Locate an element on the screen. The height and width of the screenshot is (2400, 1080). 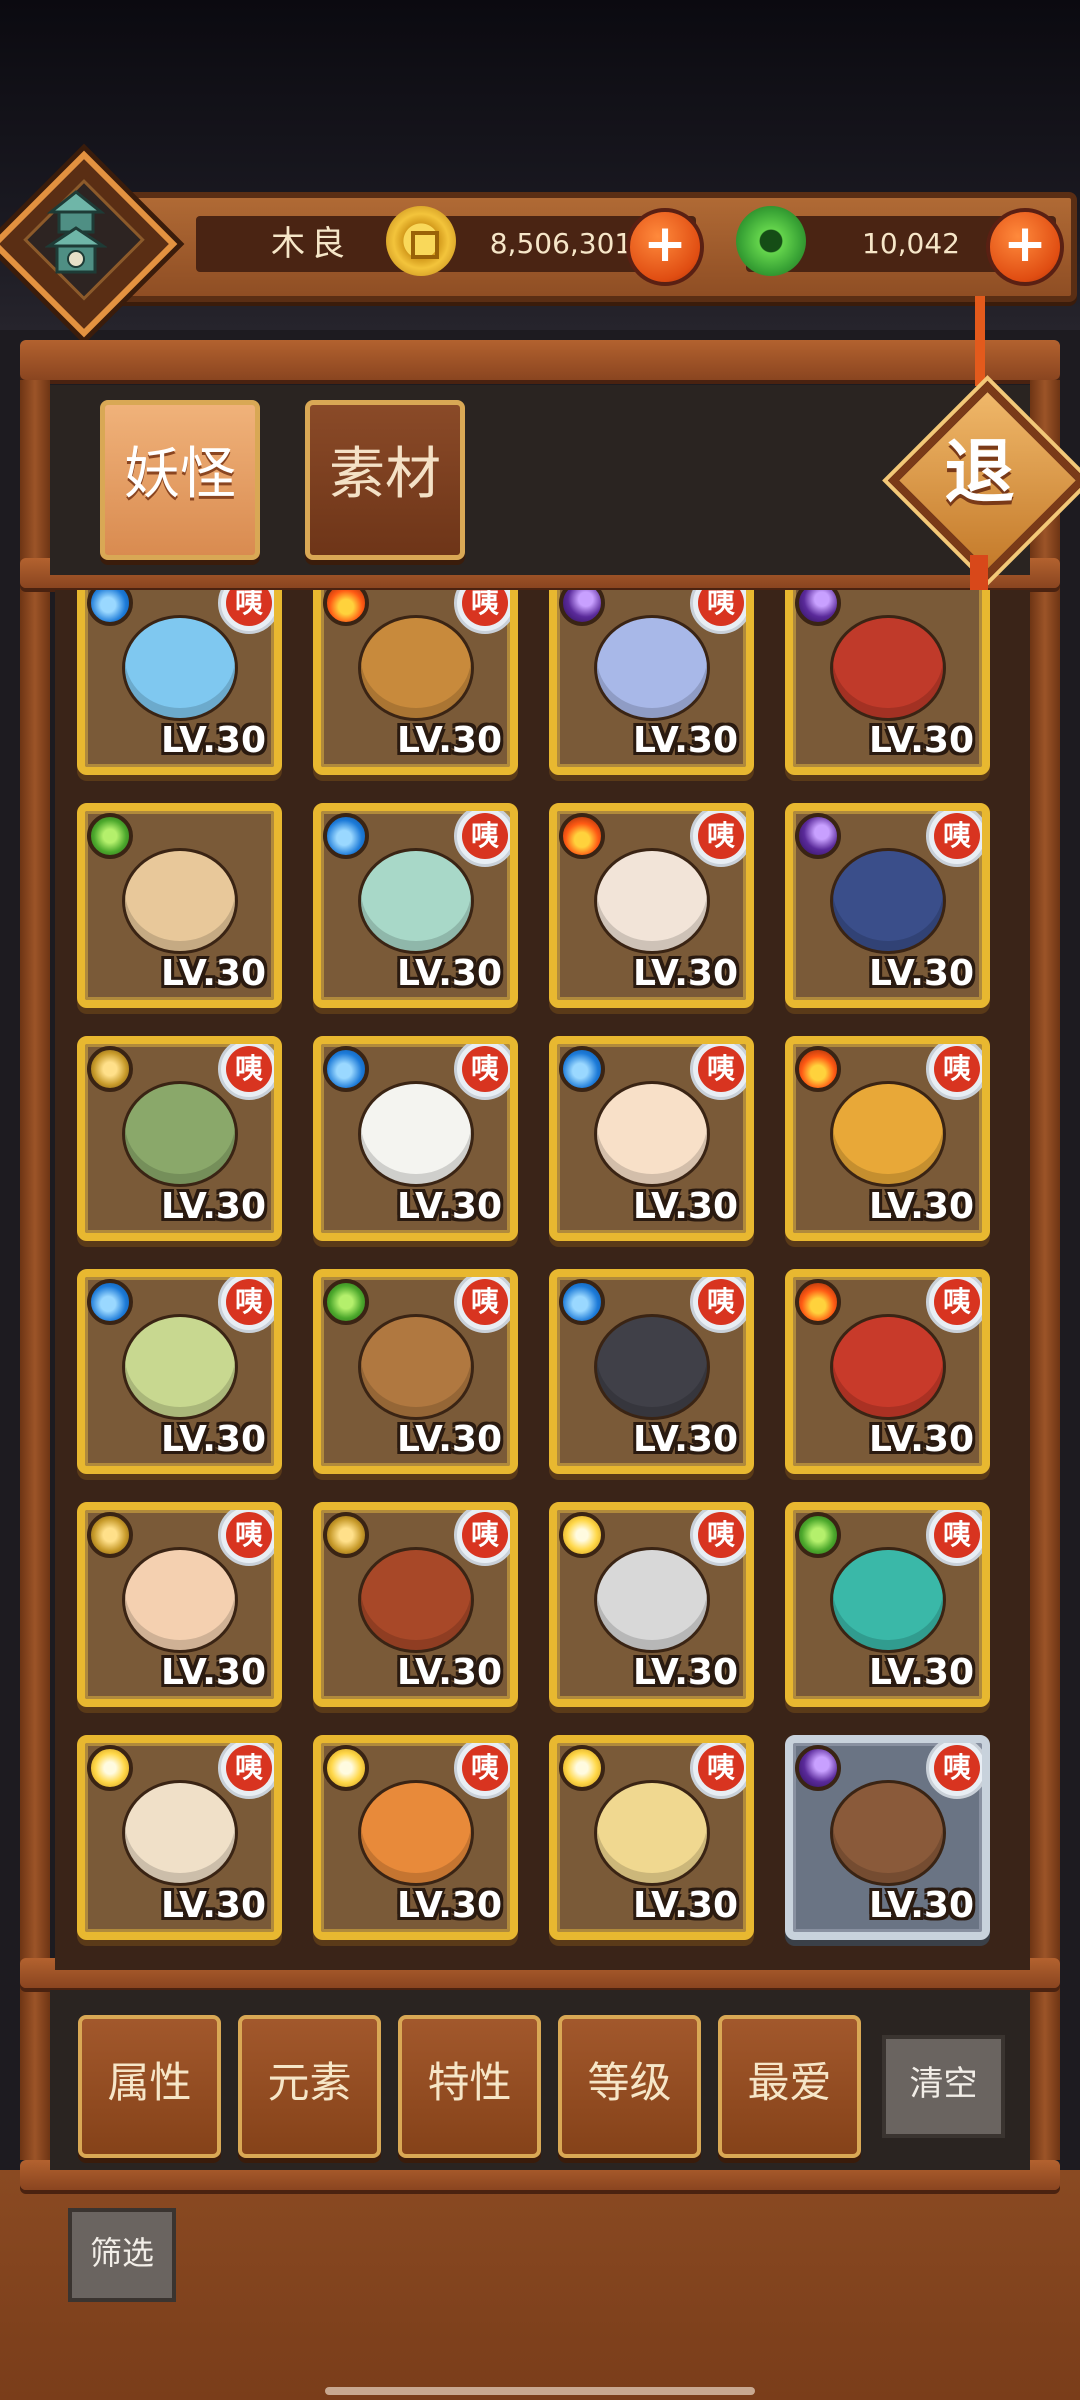
filter-level-button: 等级 is located at coordinates (629, 2086).